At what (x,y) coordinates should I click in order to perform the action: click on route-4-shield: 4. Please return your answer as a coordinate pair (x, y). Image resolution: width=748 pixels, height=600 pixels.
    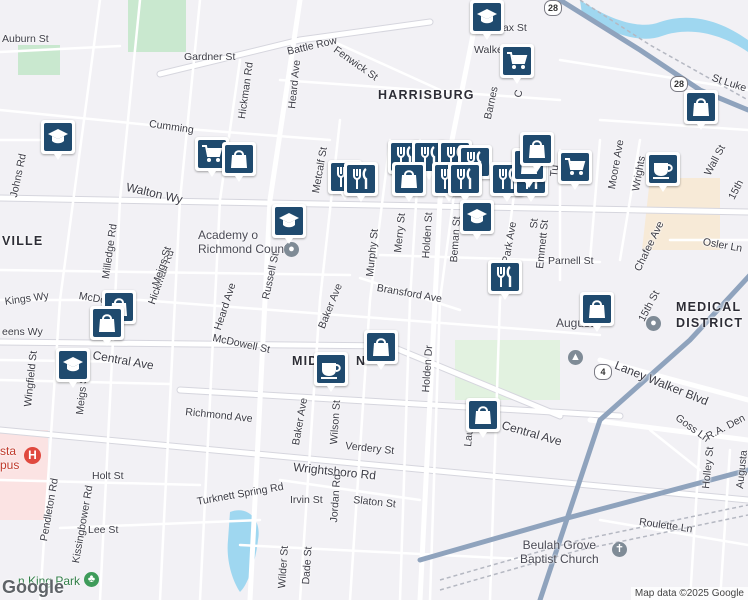
    Looking at the image, I should click on (603, 372).